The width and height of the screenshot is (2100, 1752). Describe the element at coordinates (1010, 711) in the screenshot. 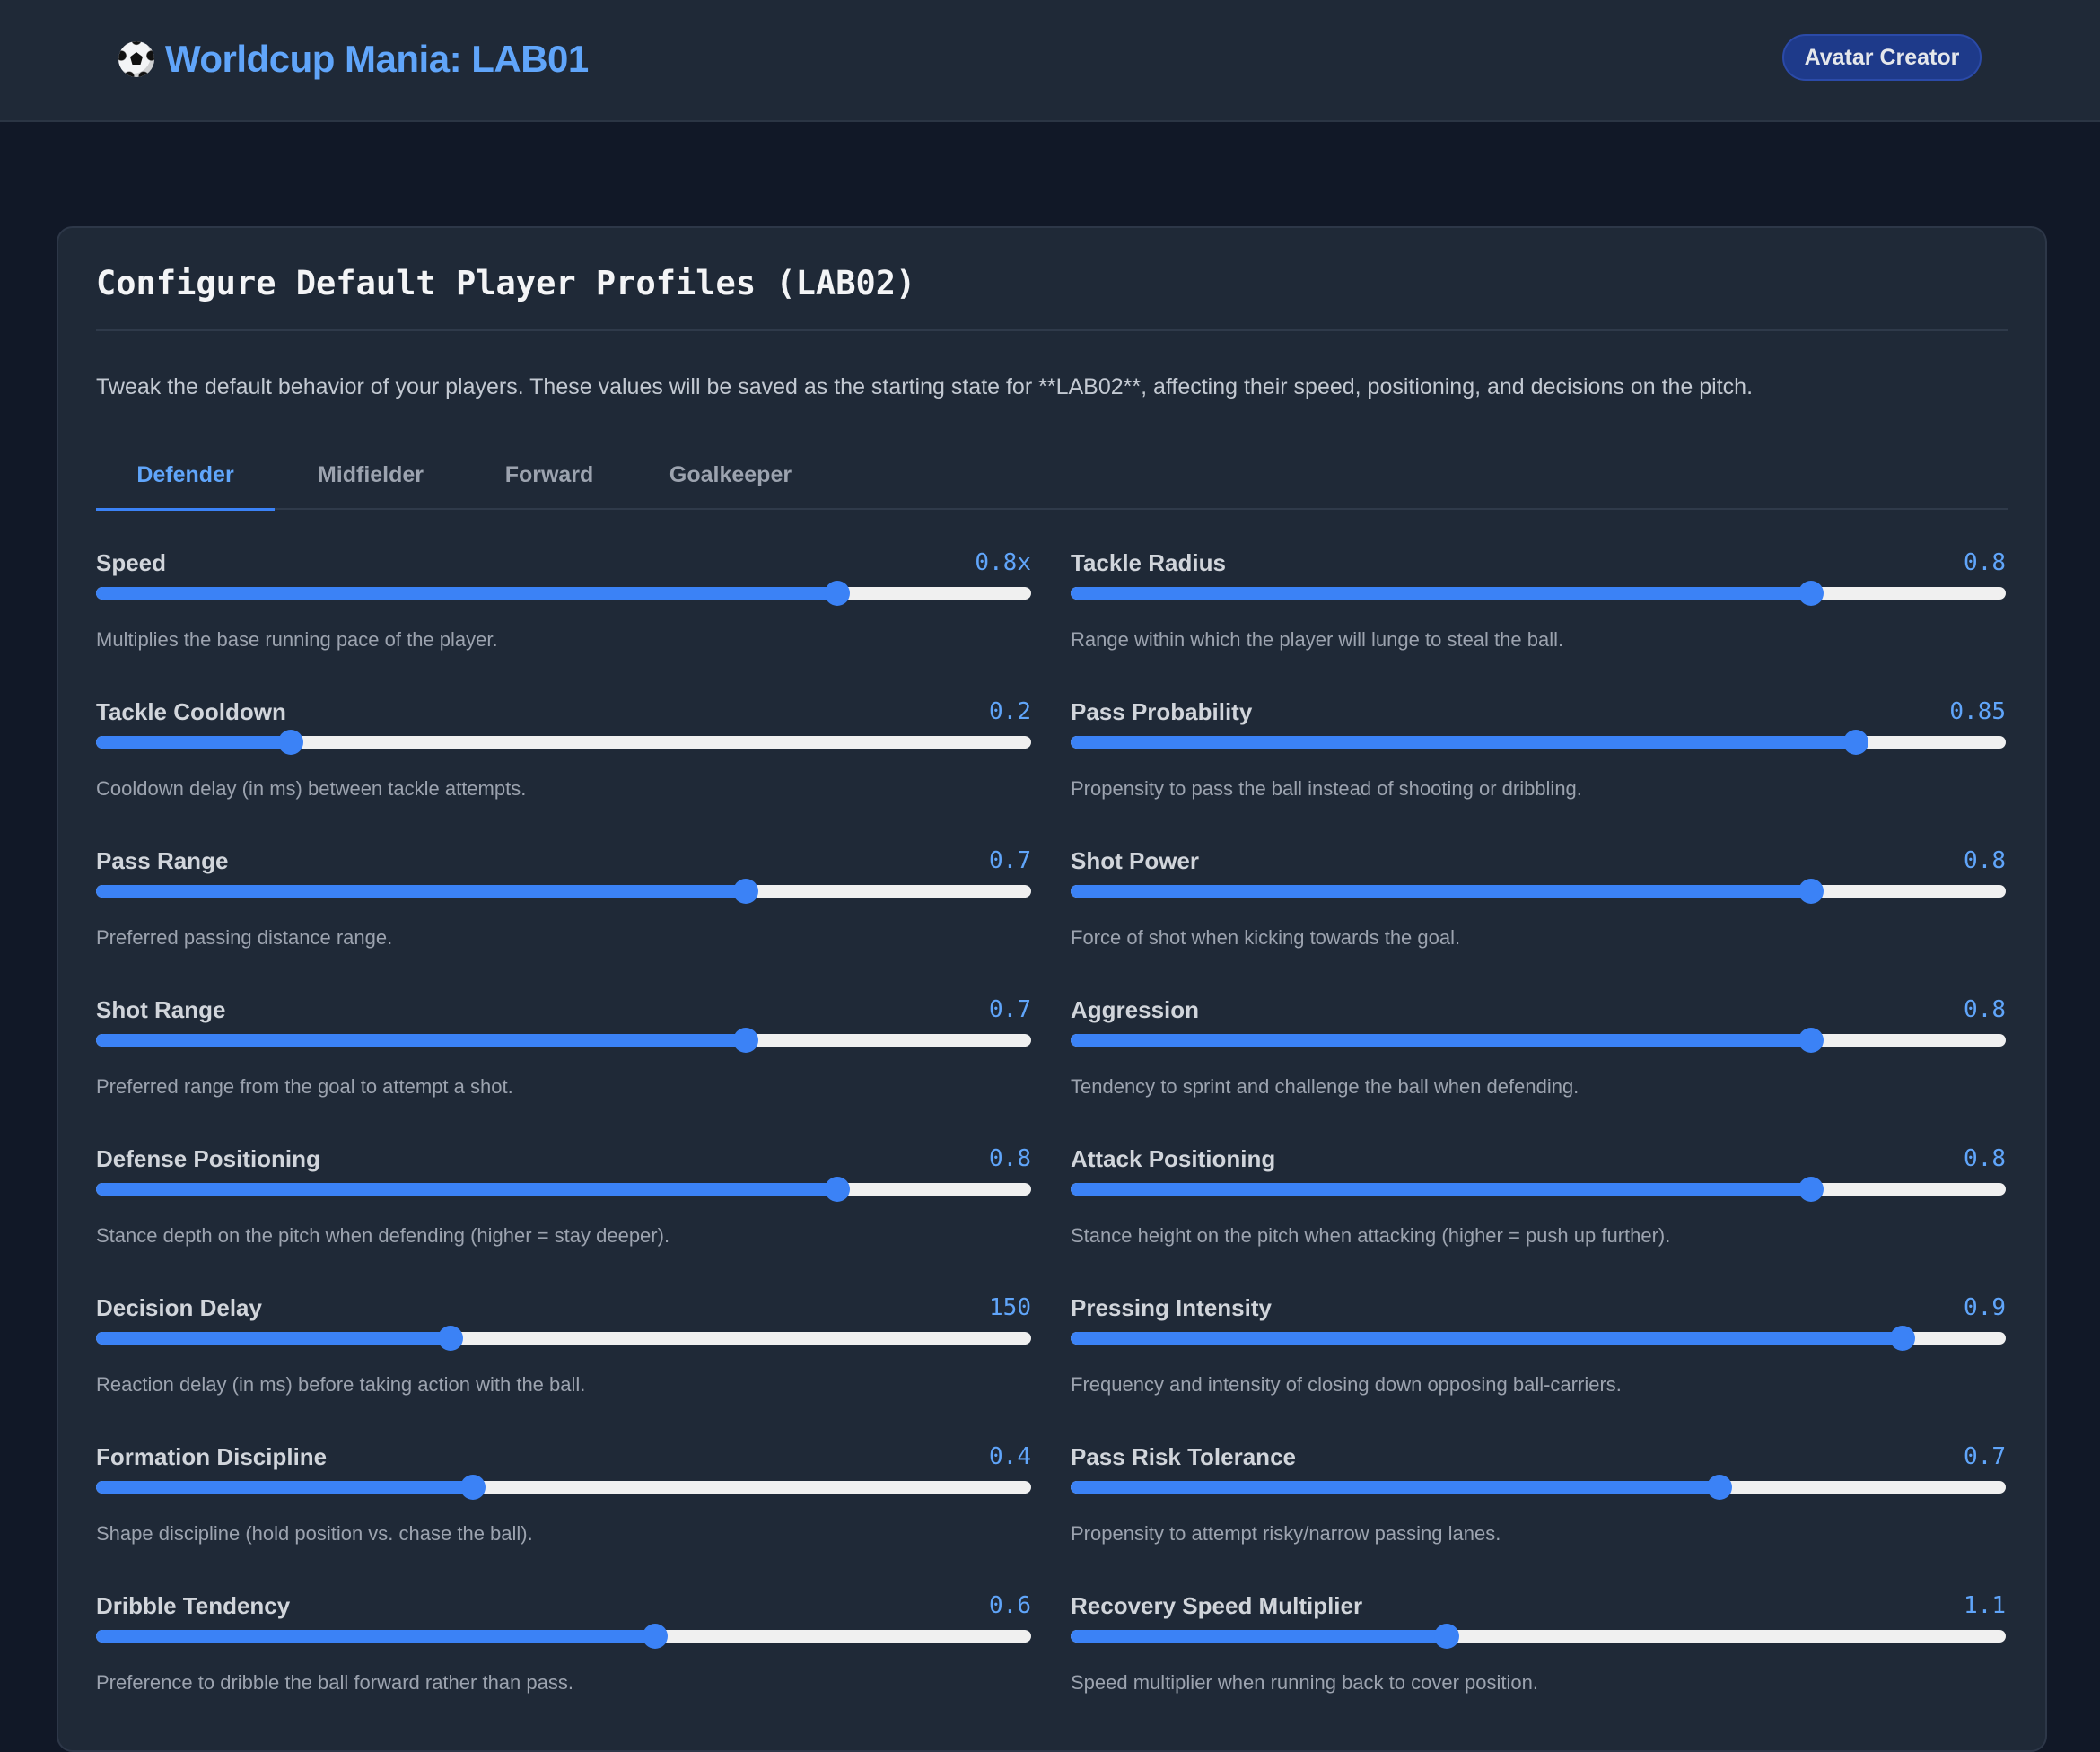

I see `setting-value: 0.2` at that location.